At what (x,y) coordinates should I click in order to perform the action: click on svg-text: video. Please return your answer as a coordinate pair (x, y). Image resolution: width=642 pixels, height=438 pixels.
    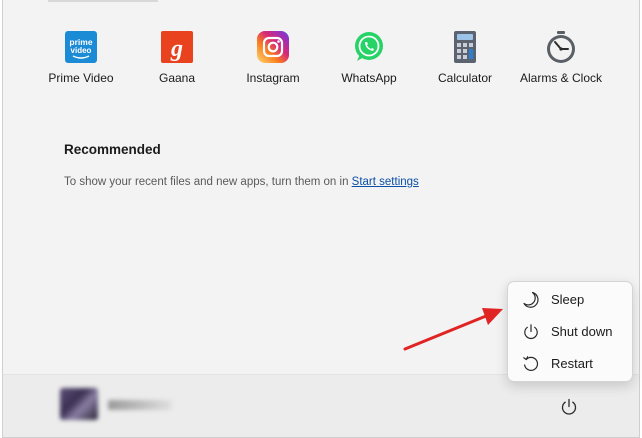
    Looking at the image, I should click on (81, 50).